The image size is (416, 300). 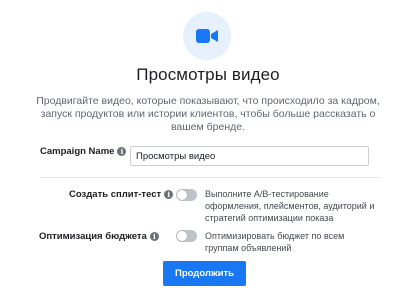 I want to click on campaign-name-input: Просмотры видео, so click(x=249, y=156).